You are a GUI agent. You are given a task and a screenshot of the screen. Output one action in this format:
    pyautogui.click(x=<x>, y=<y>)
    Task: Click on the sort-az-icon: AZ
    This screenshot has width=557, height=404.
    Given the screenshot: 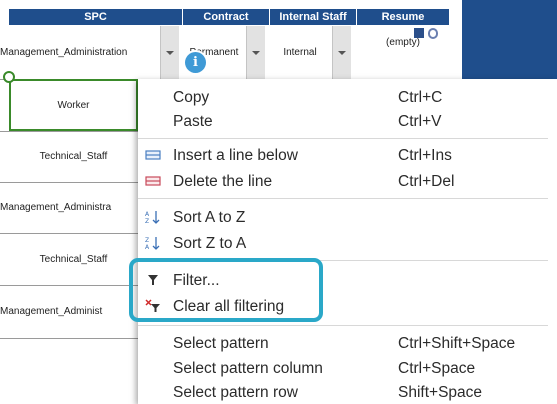 What is the action you would take?
    pyautogui.click(x=153, y=217)
    